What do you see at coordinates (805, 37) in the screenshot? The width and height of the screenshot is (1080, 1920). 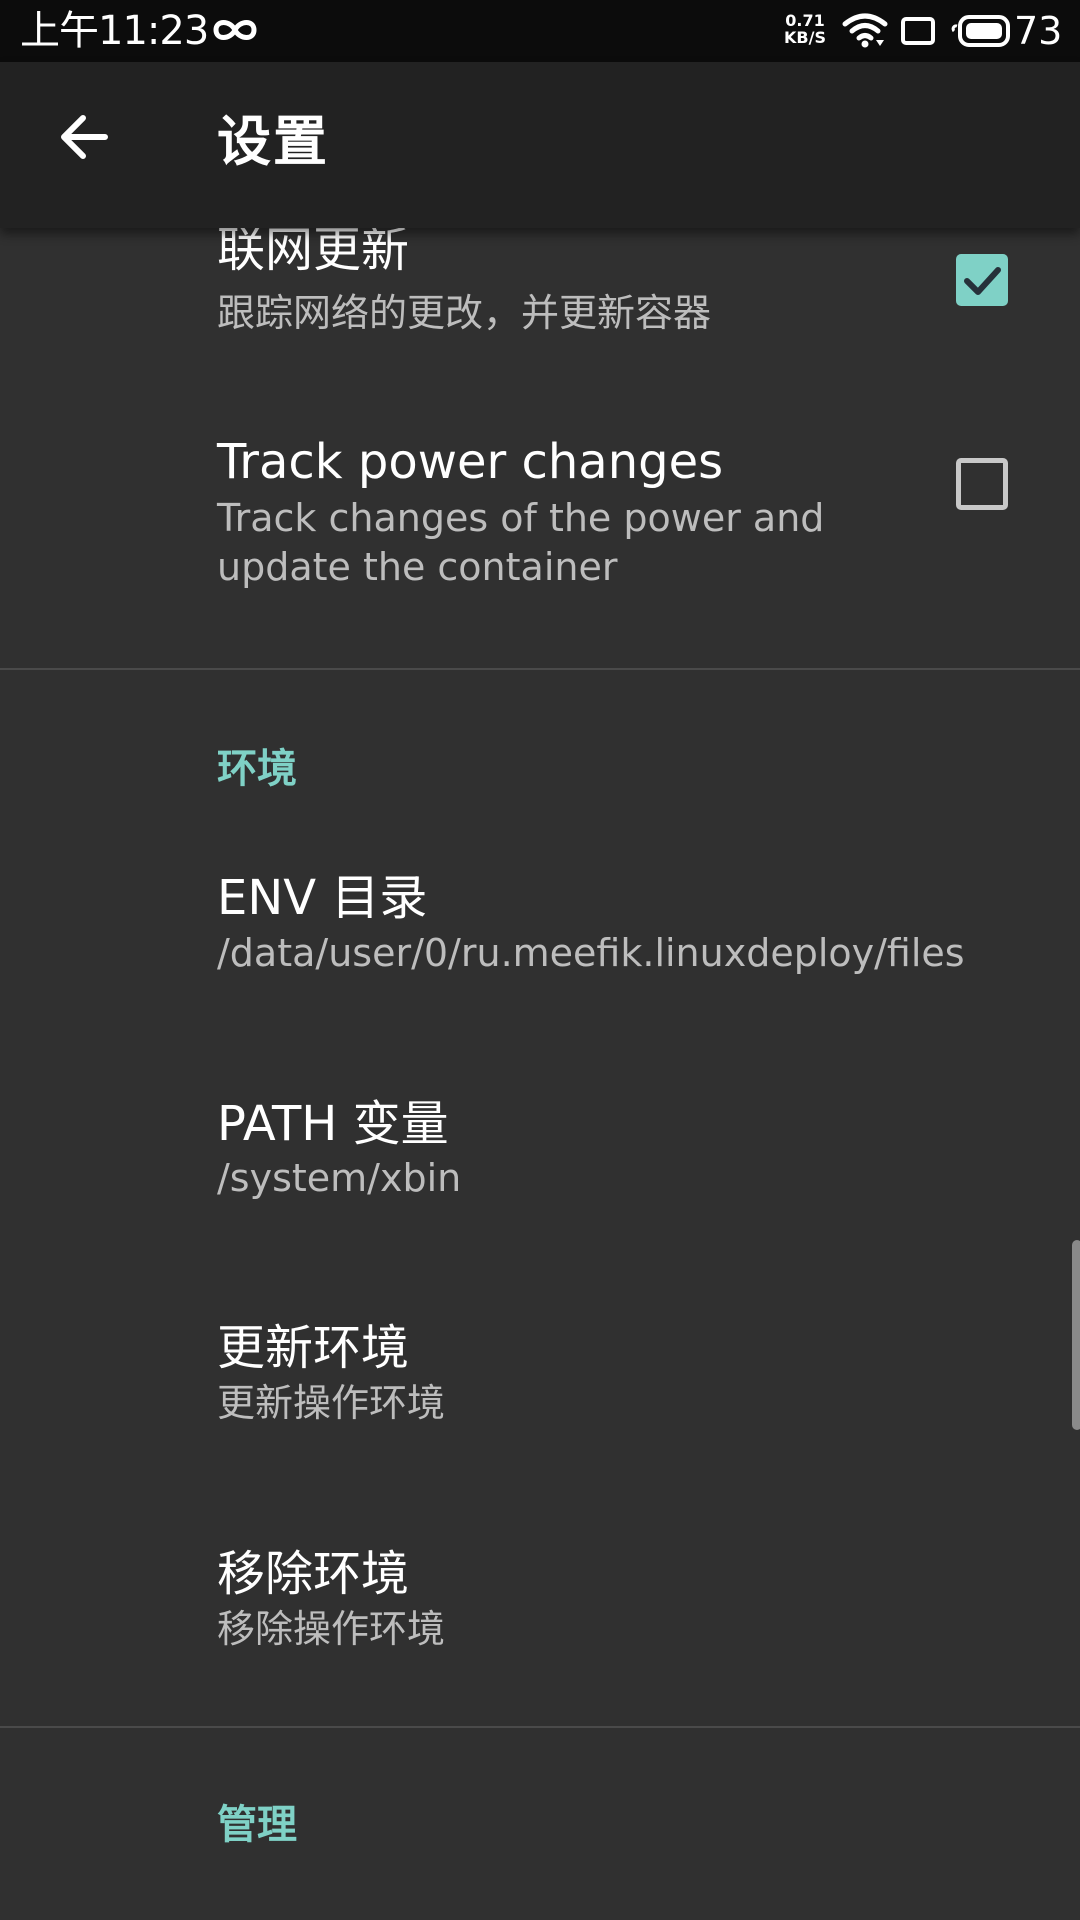 I see `net-speed-unit: KB/S` at bounding box center [805, 37].